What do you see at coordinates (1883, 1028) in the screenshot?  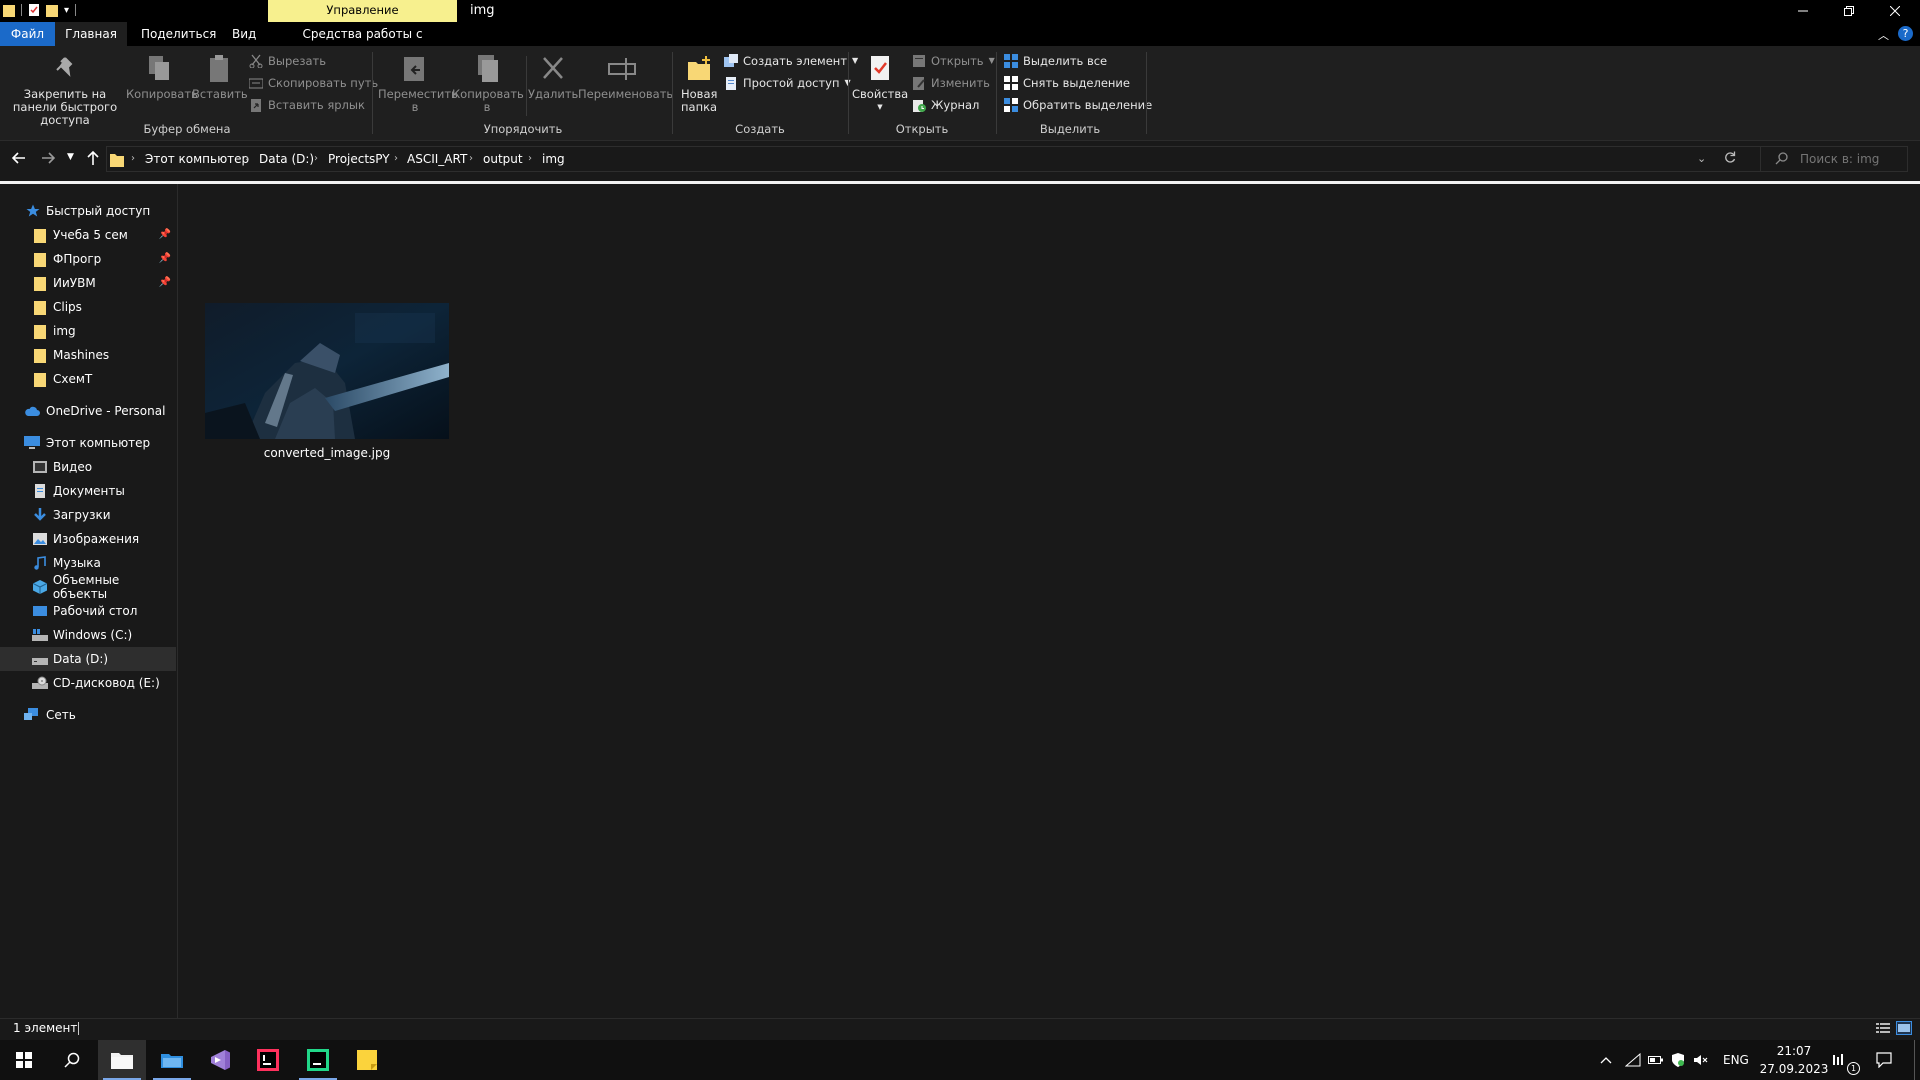 I see `details-view-button` at bounding box center [1883, 1028].